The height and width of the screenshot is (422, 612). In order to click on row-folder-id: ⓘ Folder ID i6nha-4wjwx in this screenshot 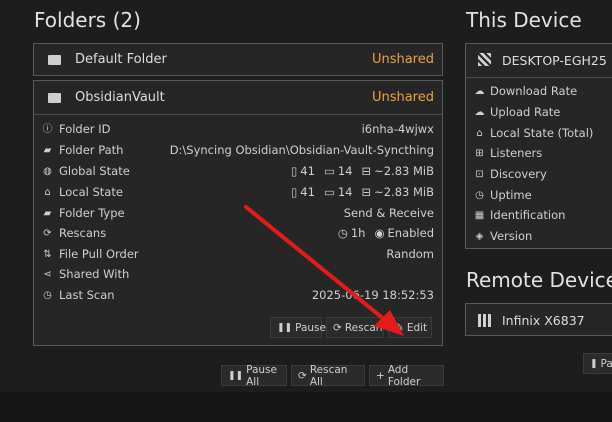, I will do `click(238, 129)`.